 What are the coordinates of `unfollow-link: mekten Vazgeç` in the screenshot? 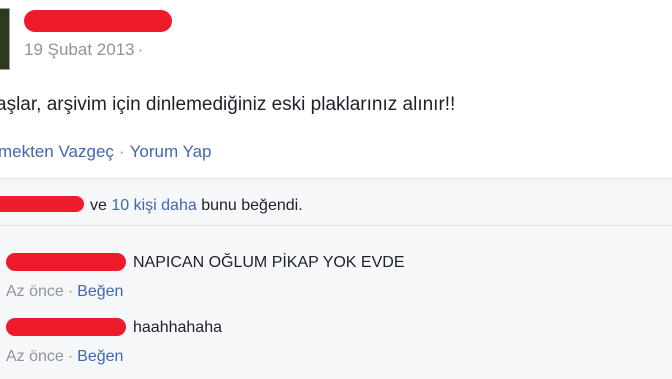 It's located at (57, 151).